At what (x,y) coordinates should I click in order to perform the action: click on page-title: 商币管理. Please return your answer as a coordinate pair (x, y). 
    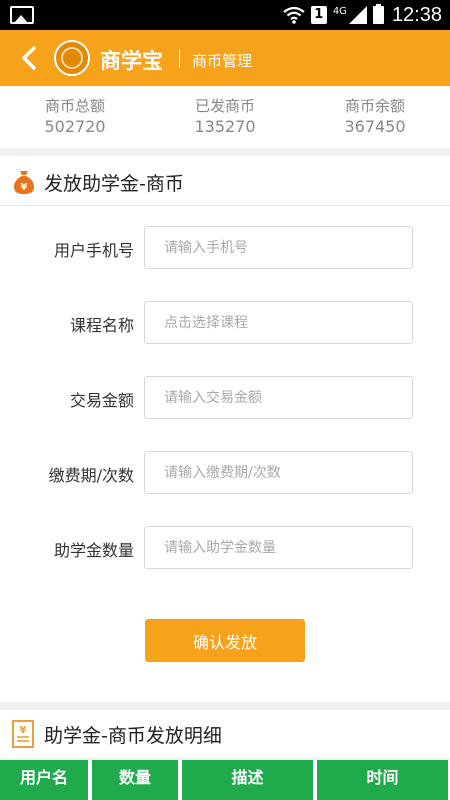
    Looking at the image, I should click on (222, 61).